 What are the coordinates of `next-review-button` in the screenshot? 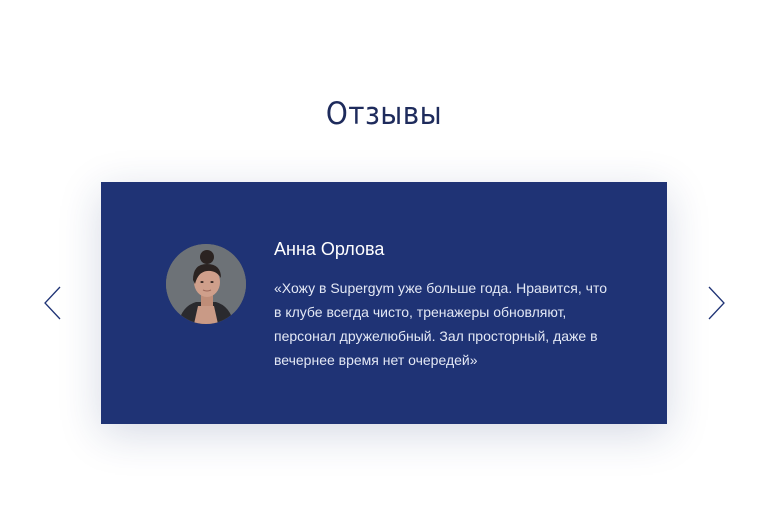 It's located at (715, 303).